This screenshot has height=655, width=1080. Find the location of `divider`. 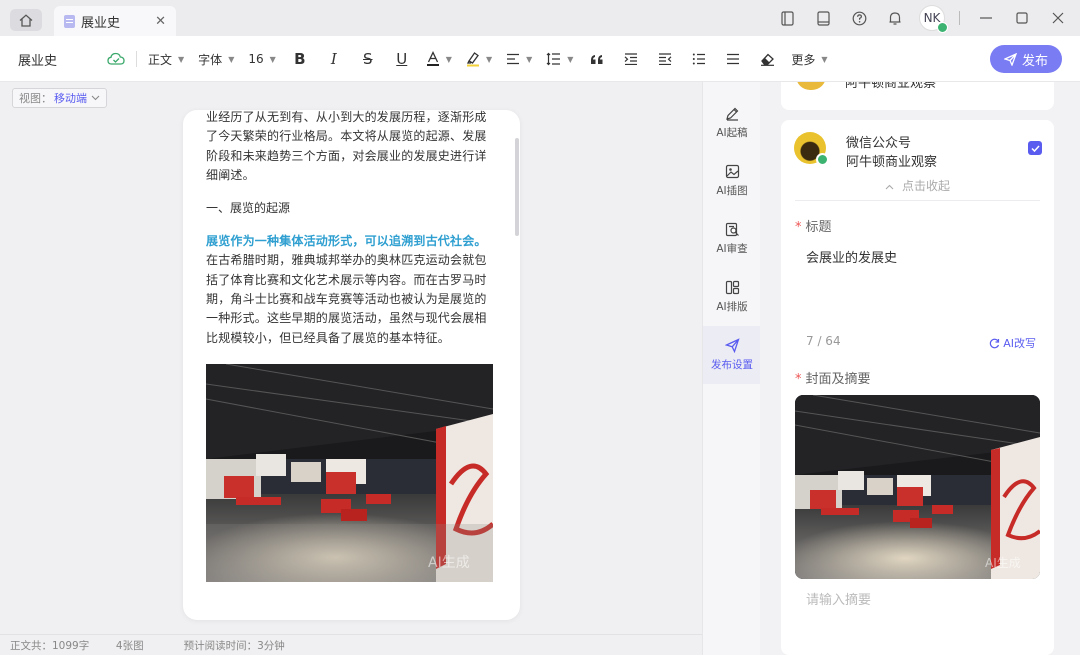

divider is located at coordinates (136, 59).